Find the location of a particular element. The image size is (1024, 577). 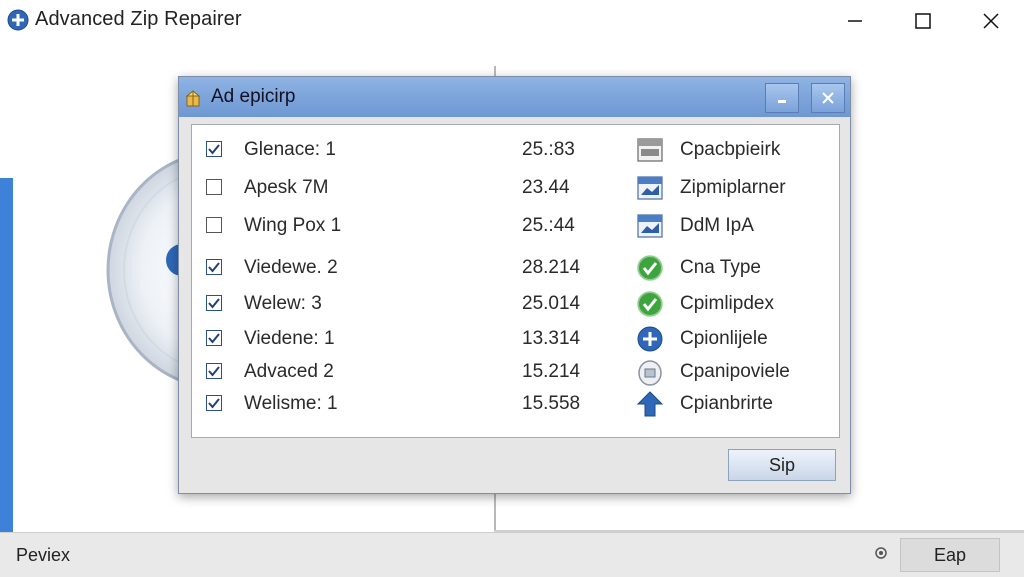

list-item: Wing Pox 1 25.:44 DdM IpA is located at coordinates (515, 226).